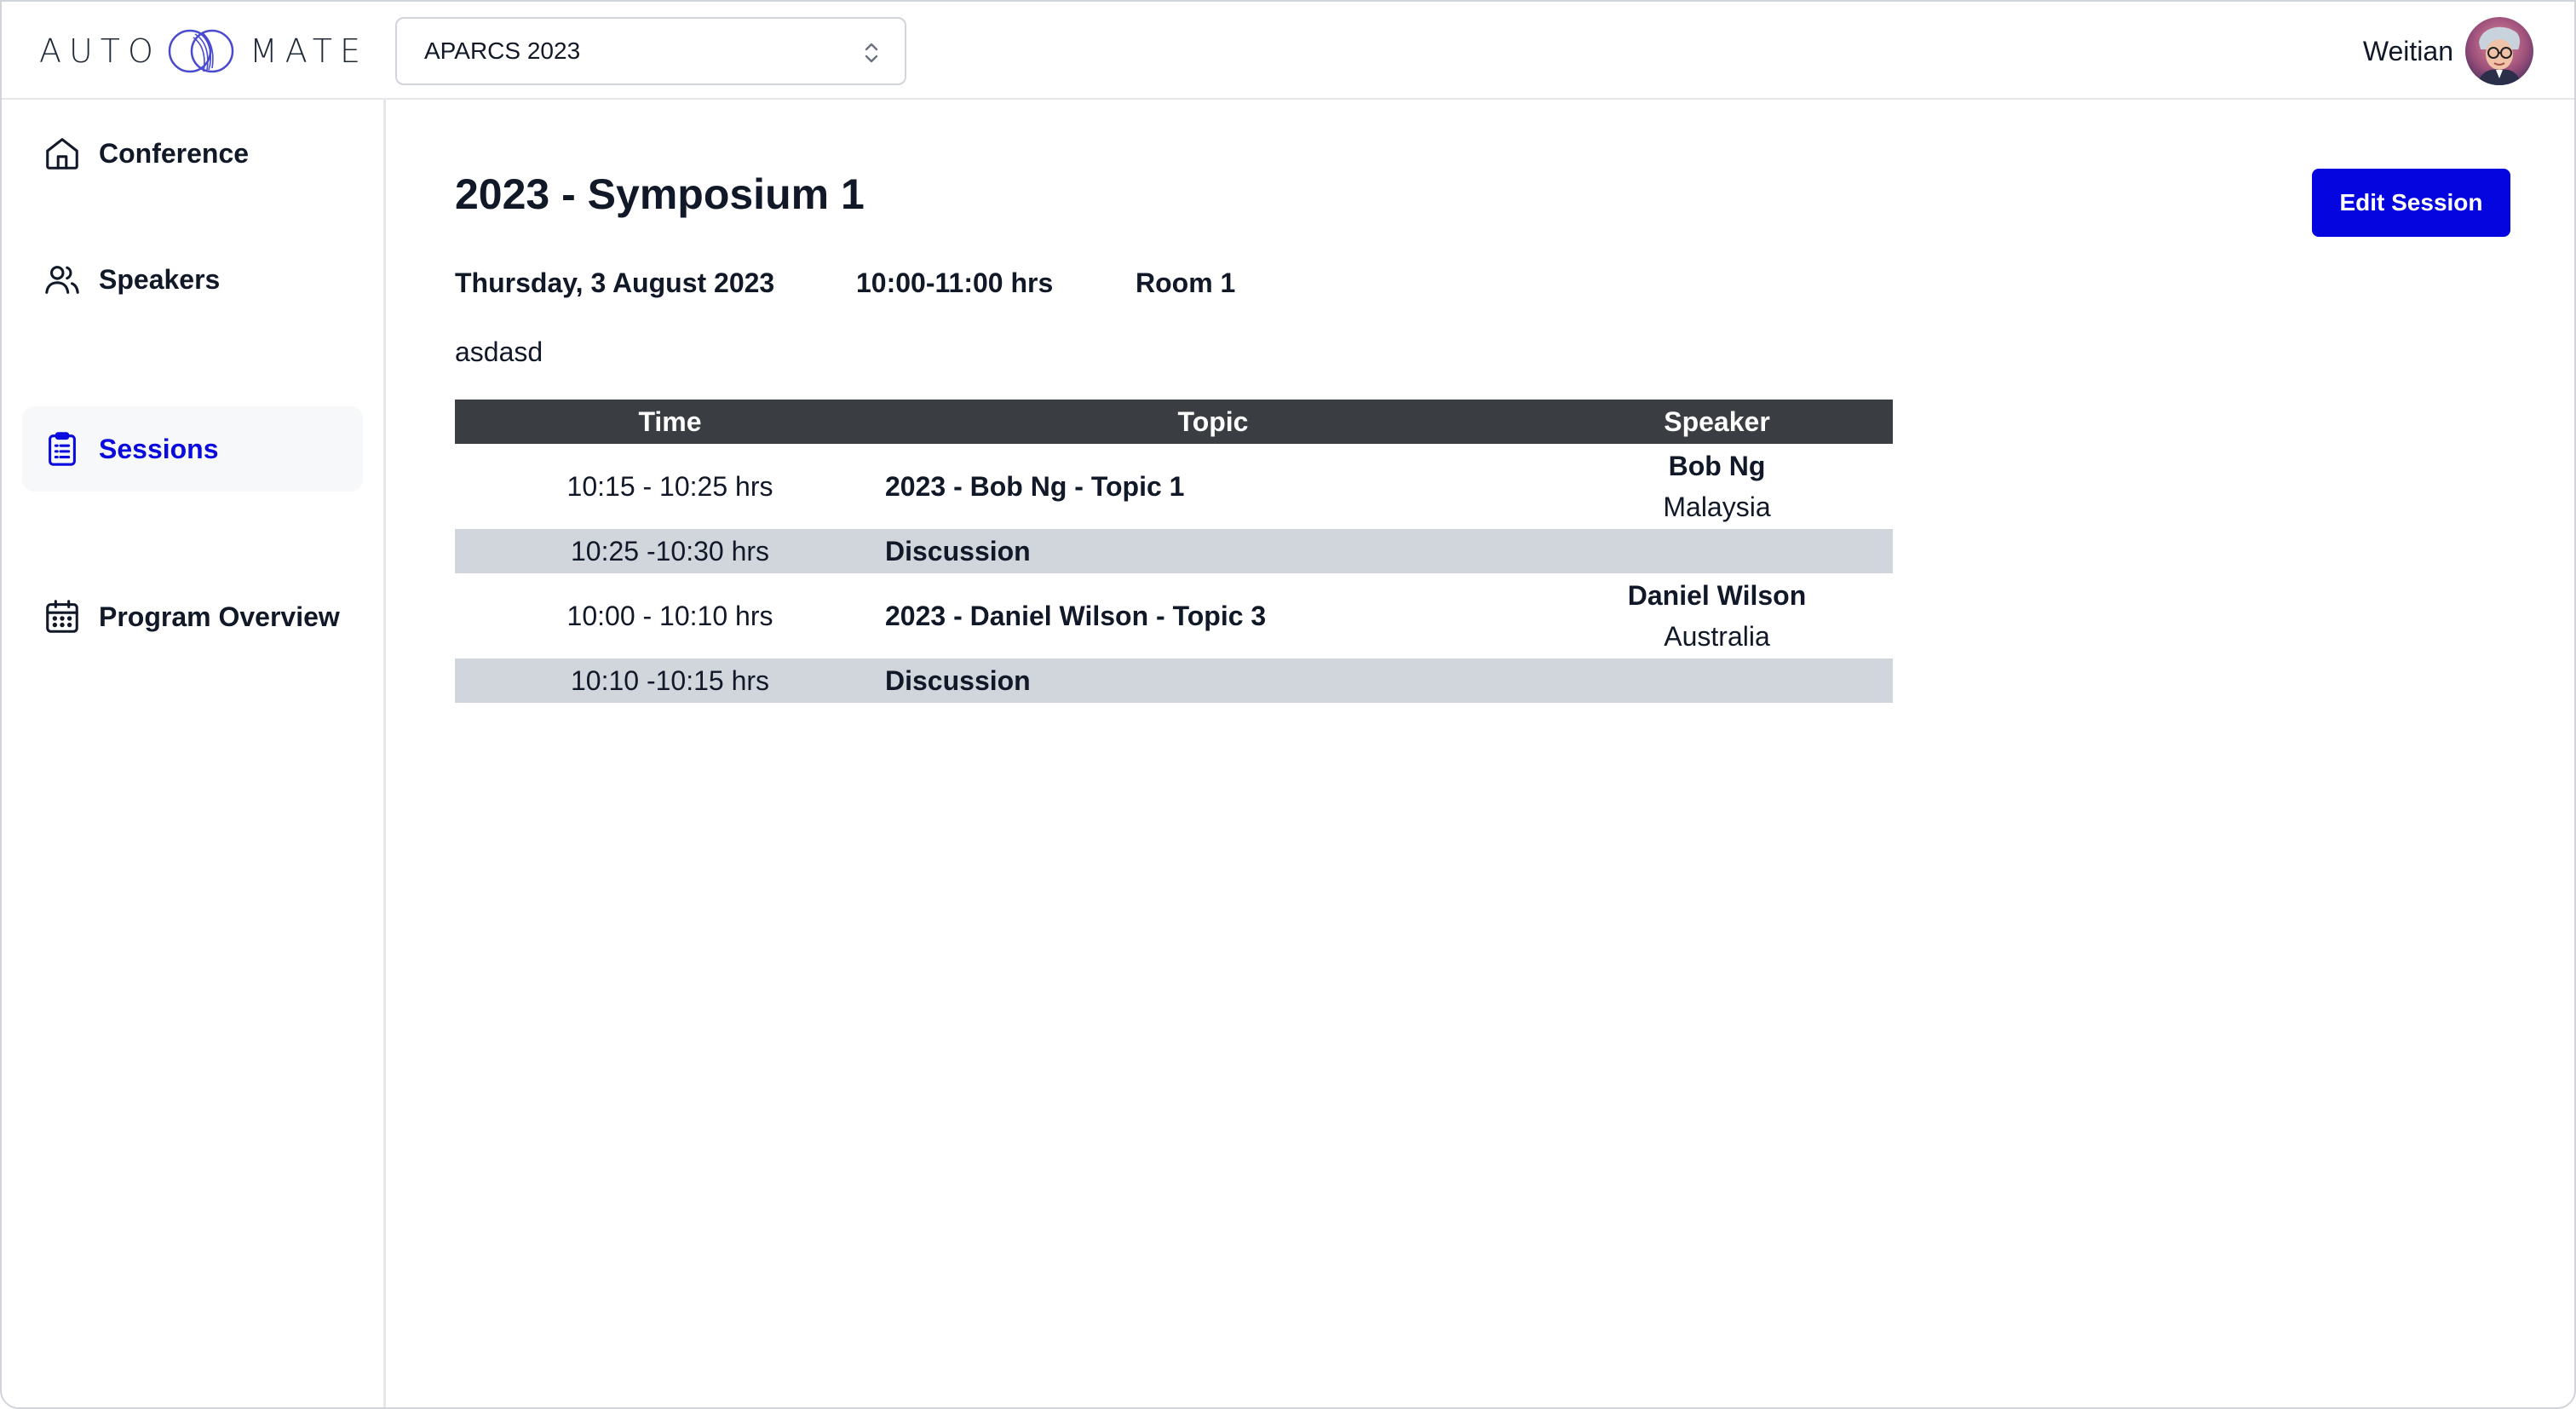 This screenshot has height=1409, width=2576. I want to click on conference-select-value: APARCS 2023, so click(503, 50).